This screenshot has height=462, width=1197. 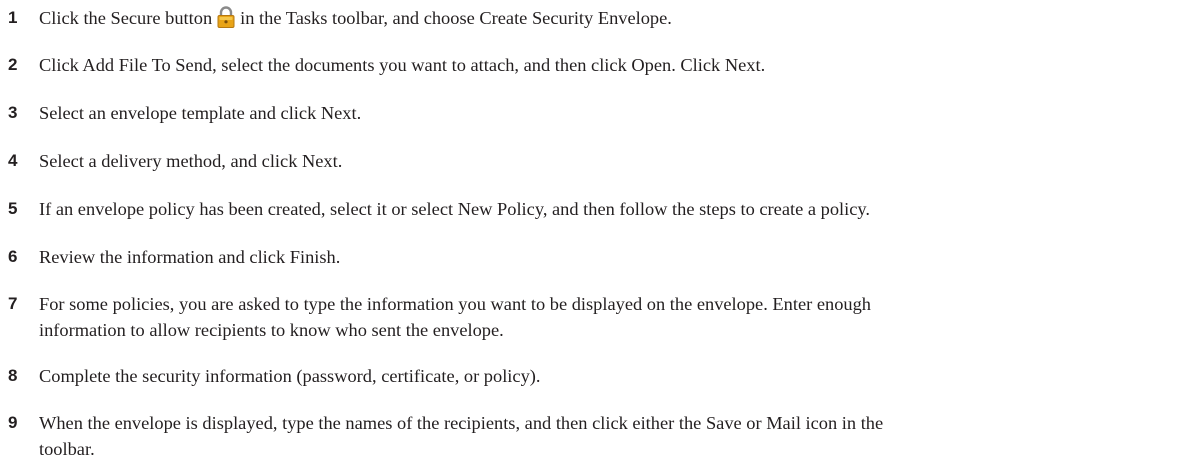 What do you see at coordinates (67, 449) in the screenshot?
I see `step-text-line-2: toolbar.` at bounding box center [67, 449].